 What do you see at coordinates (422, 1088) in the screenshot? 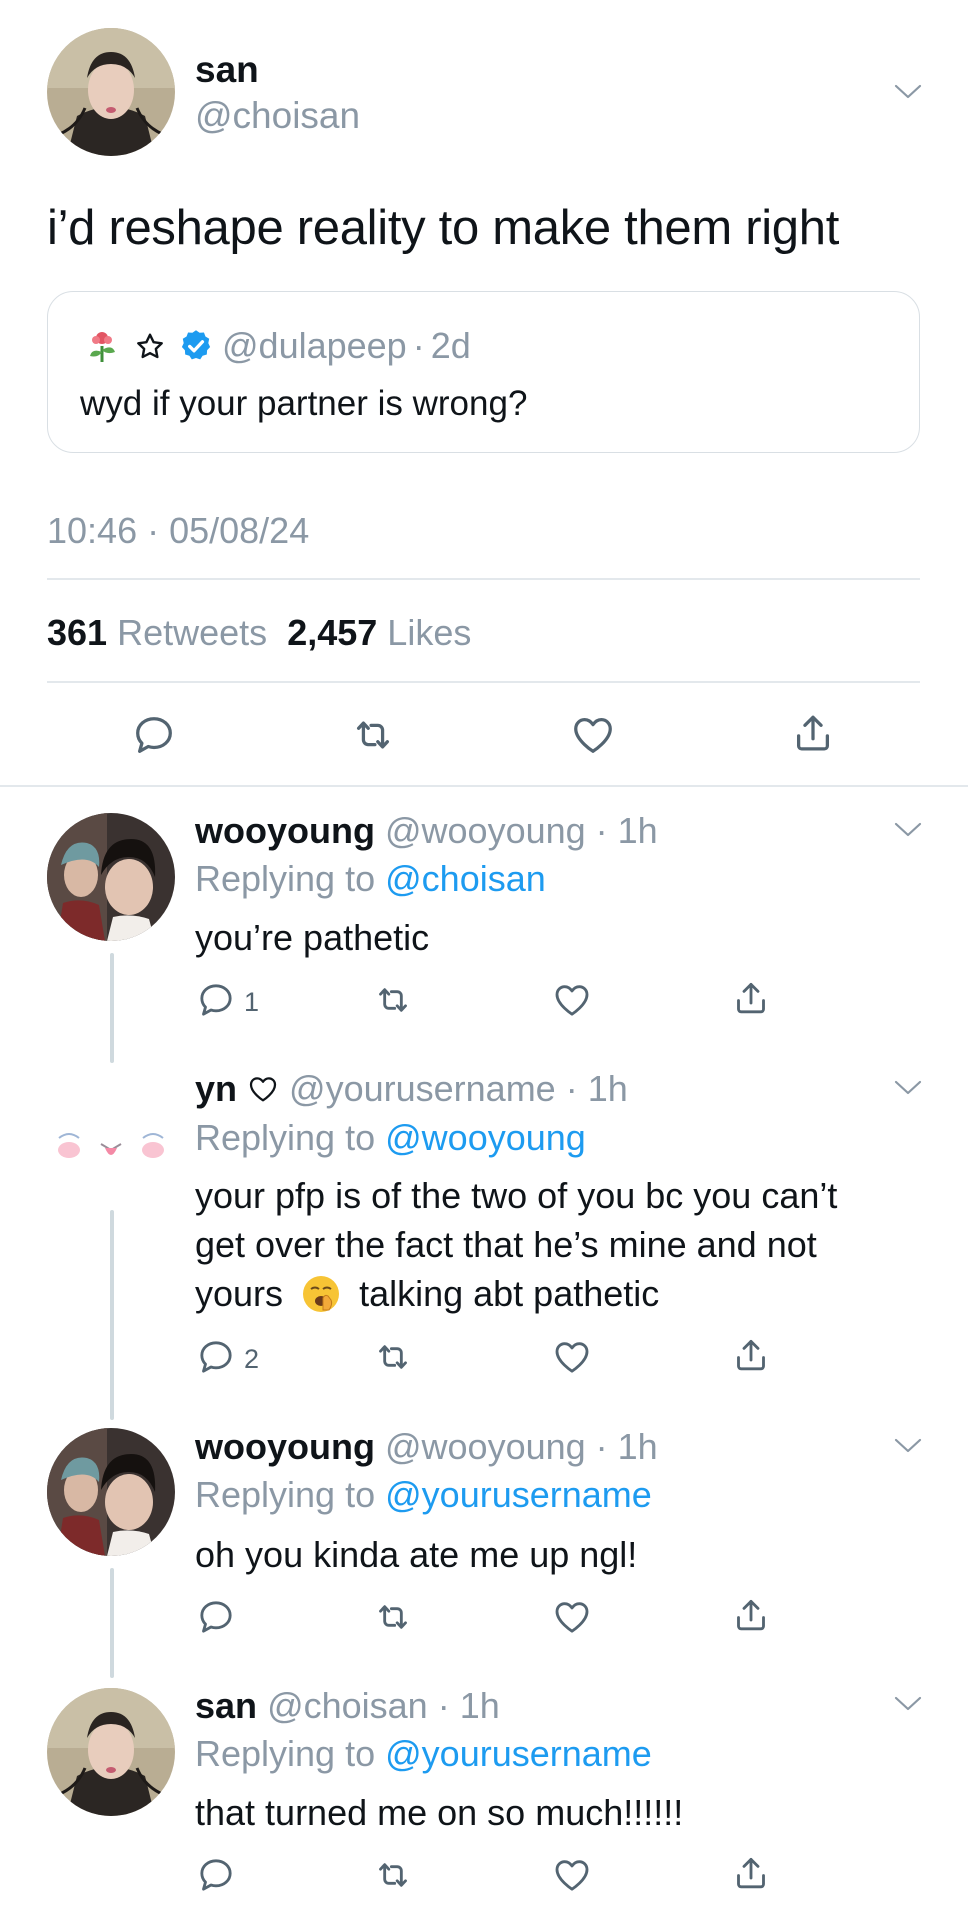
I see `author-handle: @yourusername` at bounding box center [422, 1088].